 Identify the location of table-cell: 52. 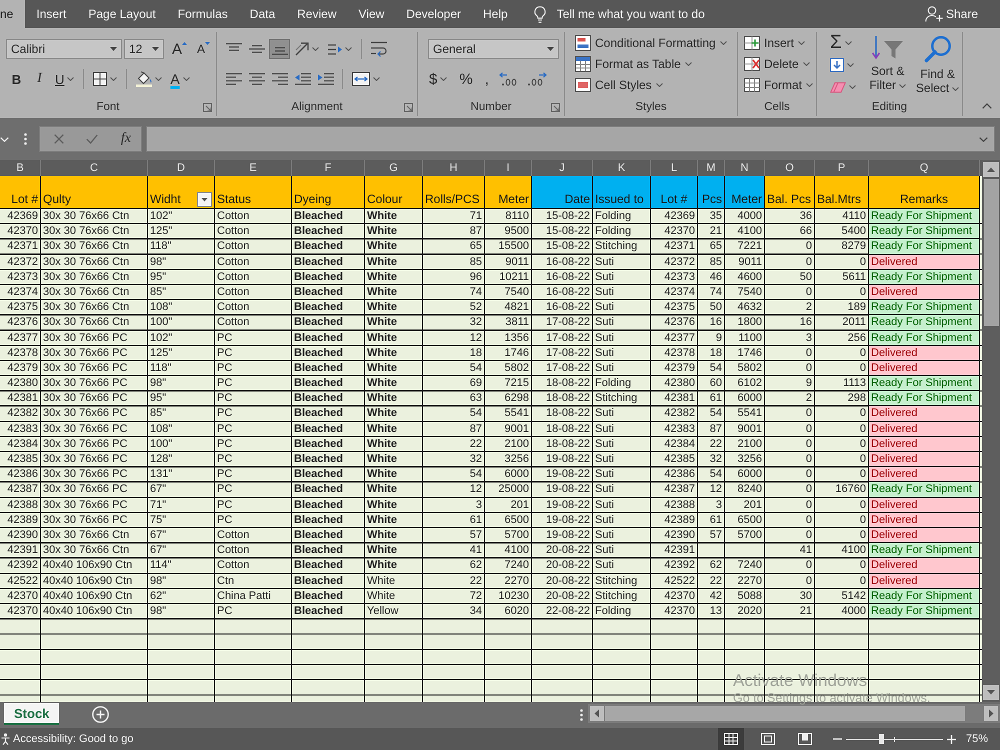
(454, 308).